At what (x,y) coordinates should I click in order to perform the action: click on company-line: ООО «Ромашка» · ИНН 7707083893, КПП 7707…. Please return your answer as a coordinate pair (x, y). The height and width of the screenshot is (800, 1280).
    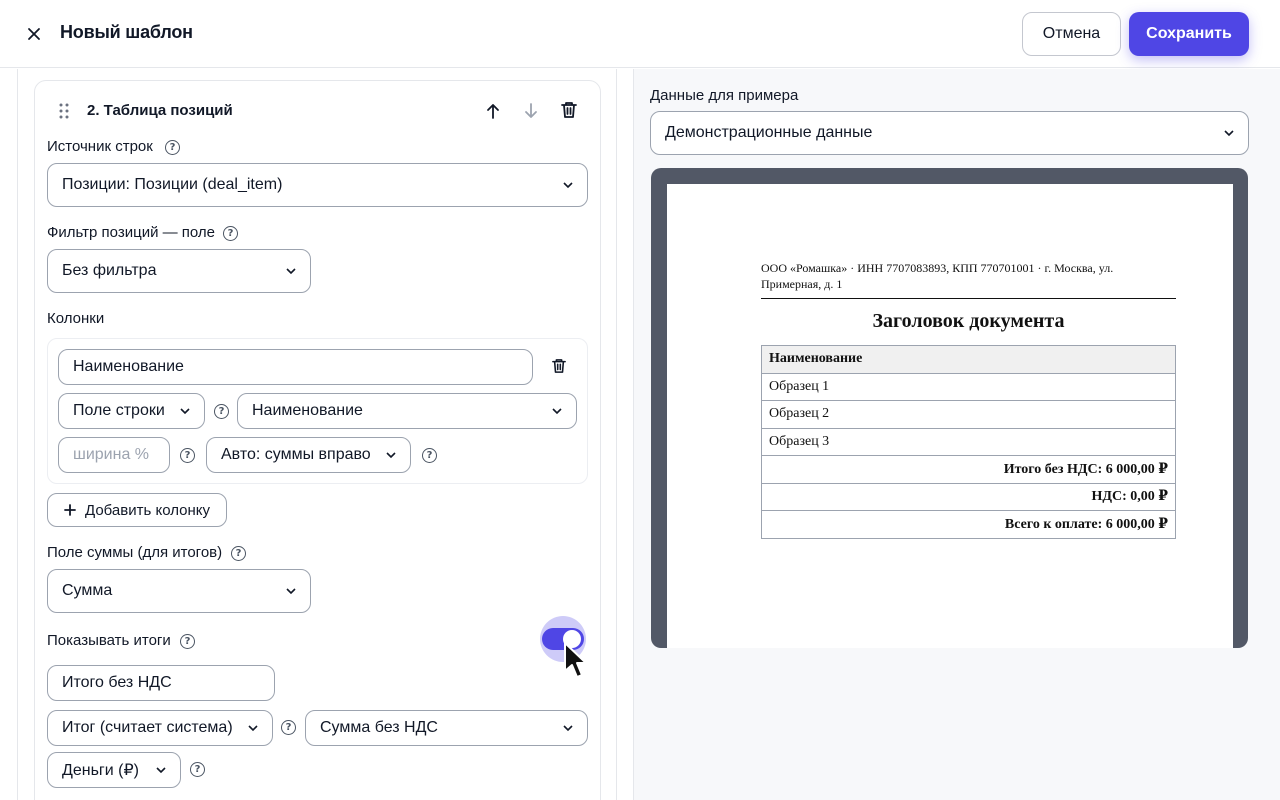
    Looking at the image, I should click on (968, 279).